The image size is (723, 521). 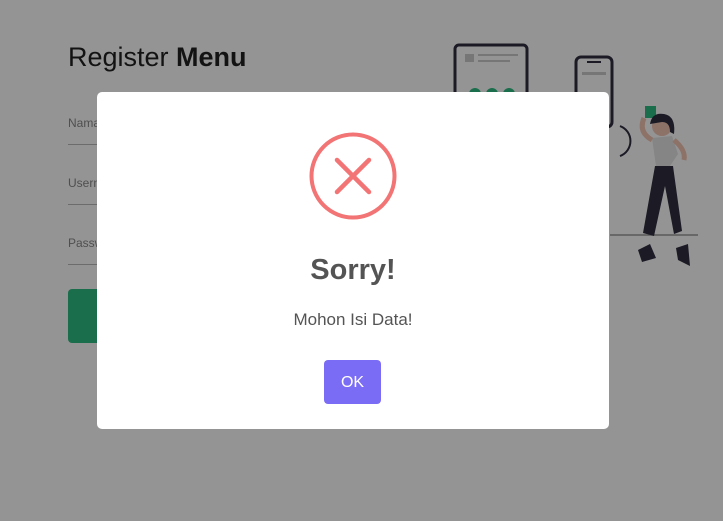 I want to click on error-x-icon, so click(x=353, y=176).